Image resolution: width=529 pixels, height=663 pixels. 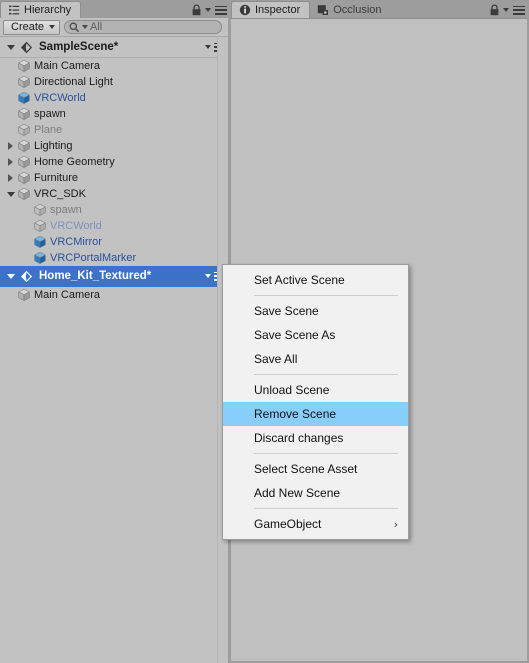 What do you see at coordinates (67, 66) in the screenshot?
I see `hierarchy-item-label: Main Camera` at bounding box center [67, 66].